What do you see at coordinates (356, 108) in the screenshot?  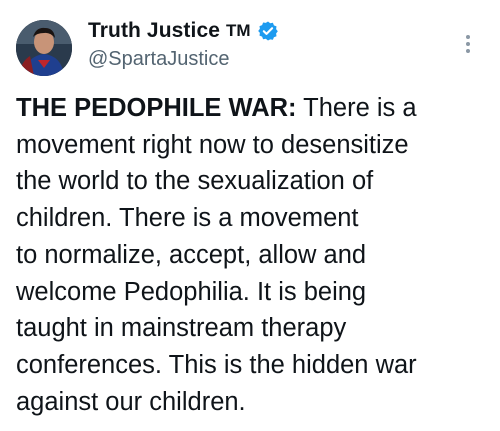 I see `post-text-line-fragment: There is a` at bounding box center [356, 108].